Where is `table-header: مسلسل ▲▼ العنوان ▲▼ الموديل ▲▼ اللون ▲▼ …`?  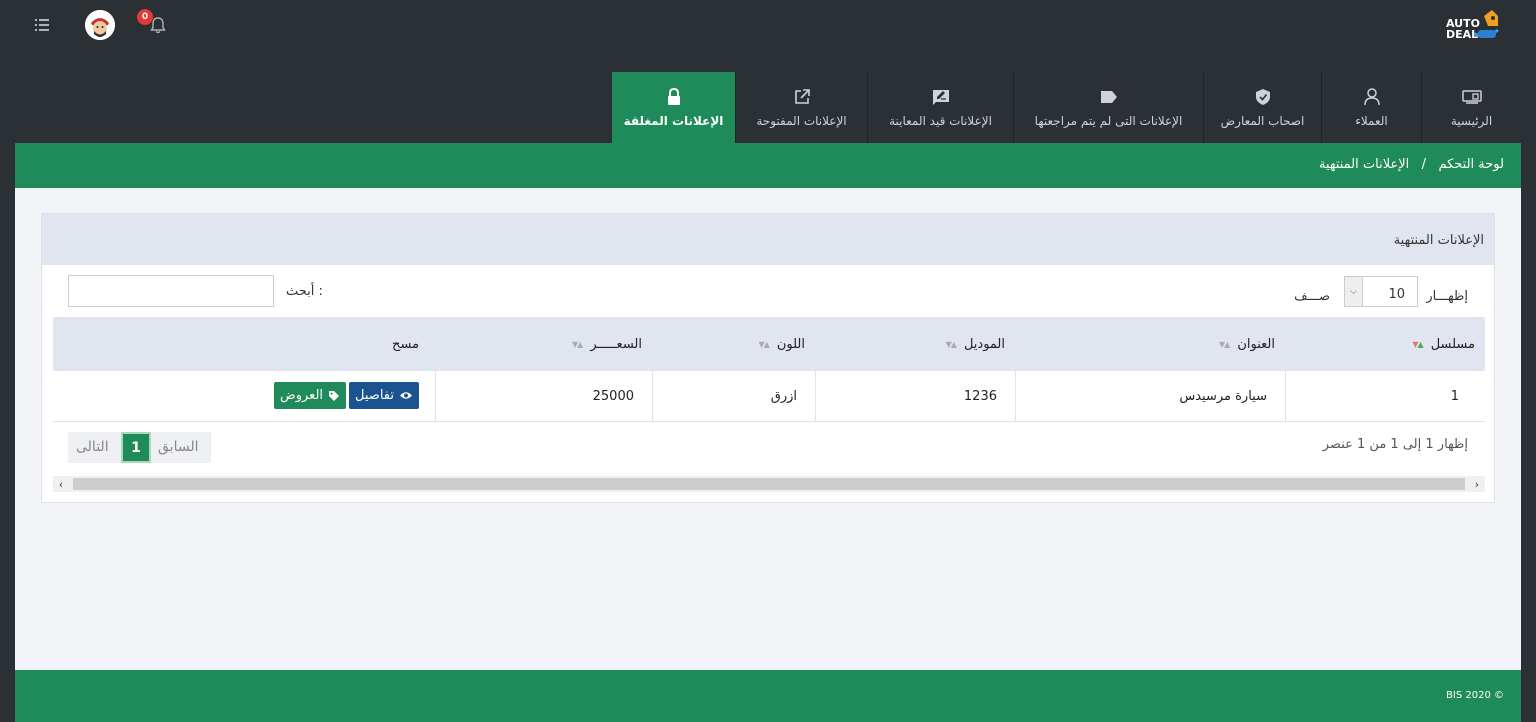 table-header: مسلسل ▲▼ العنوان ▲▼ الموديل ▲▼ اللون ▲▼ … is located at coordinates (769, 344).